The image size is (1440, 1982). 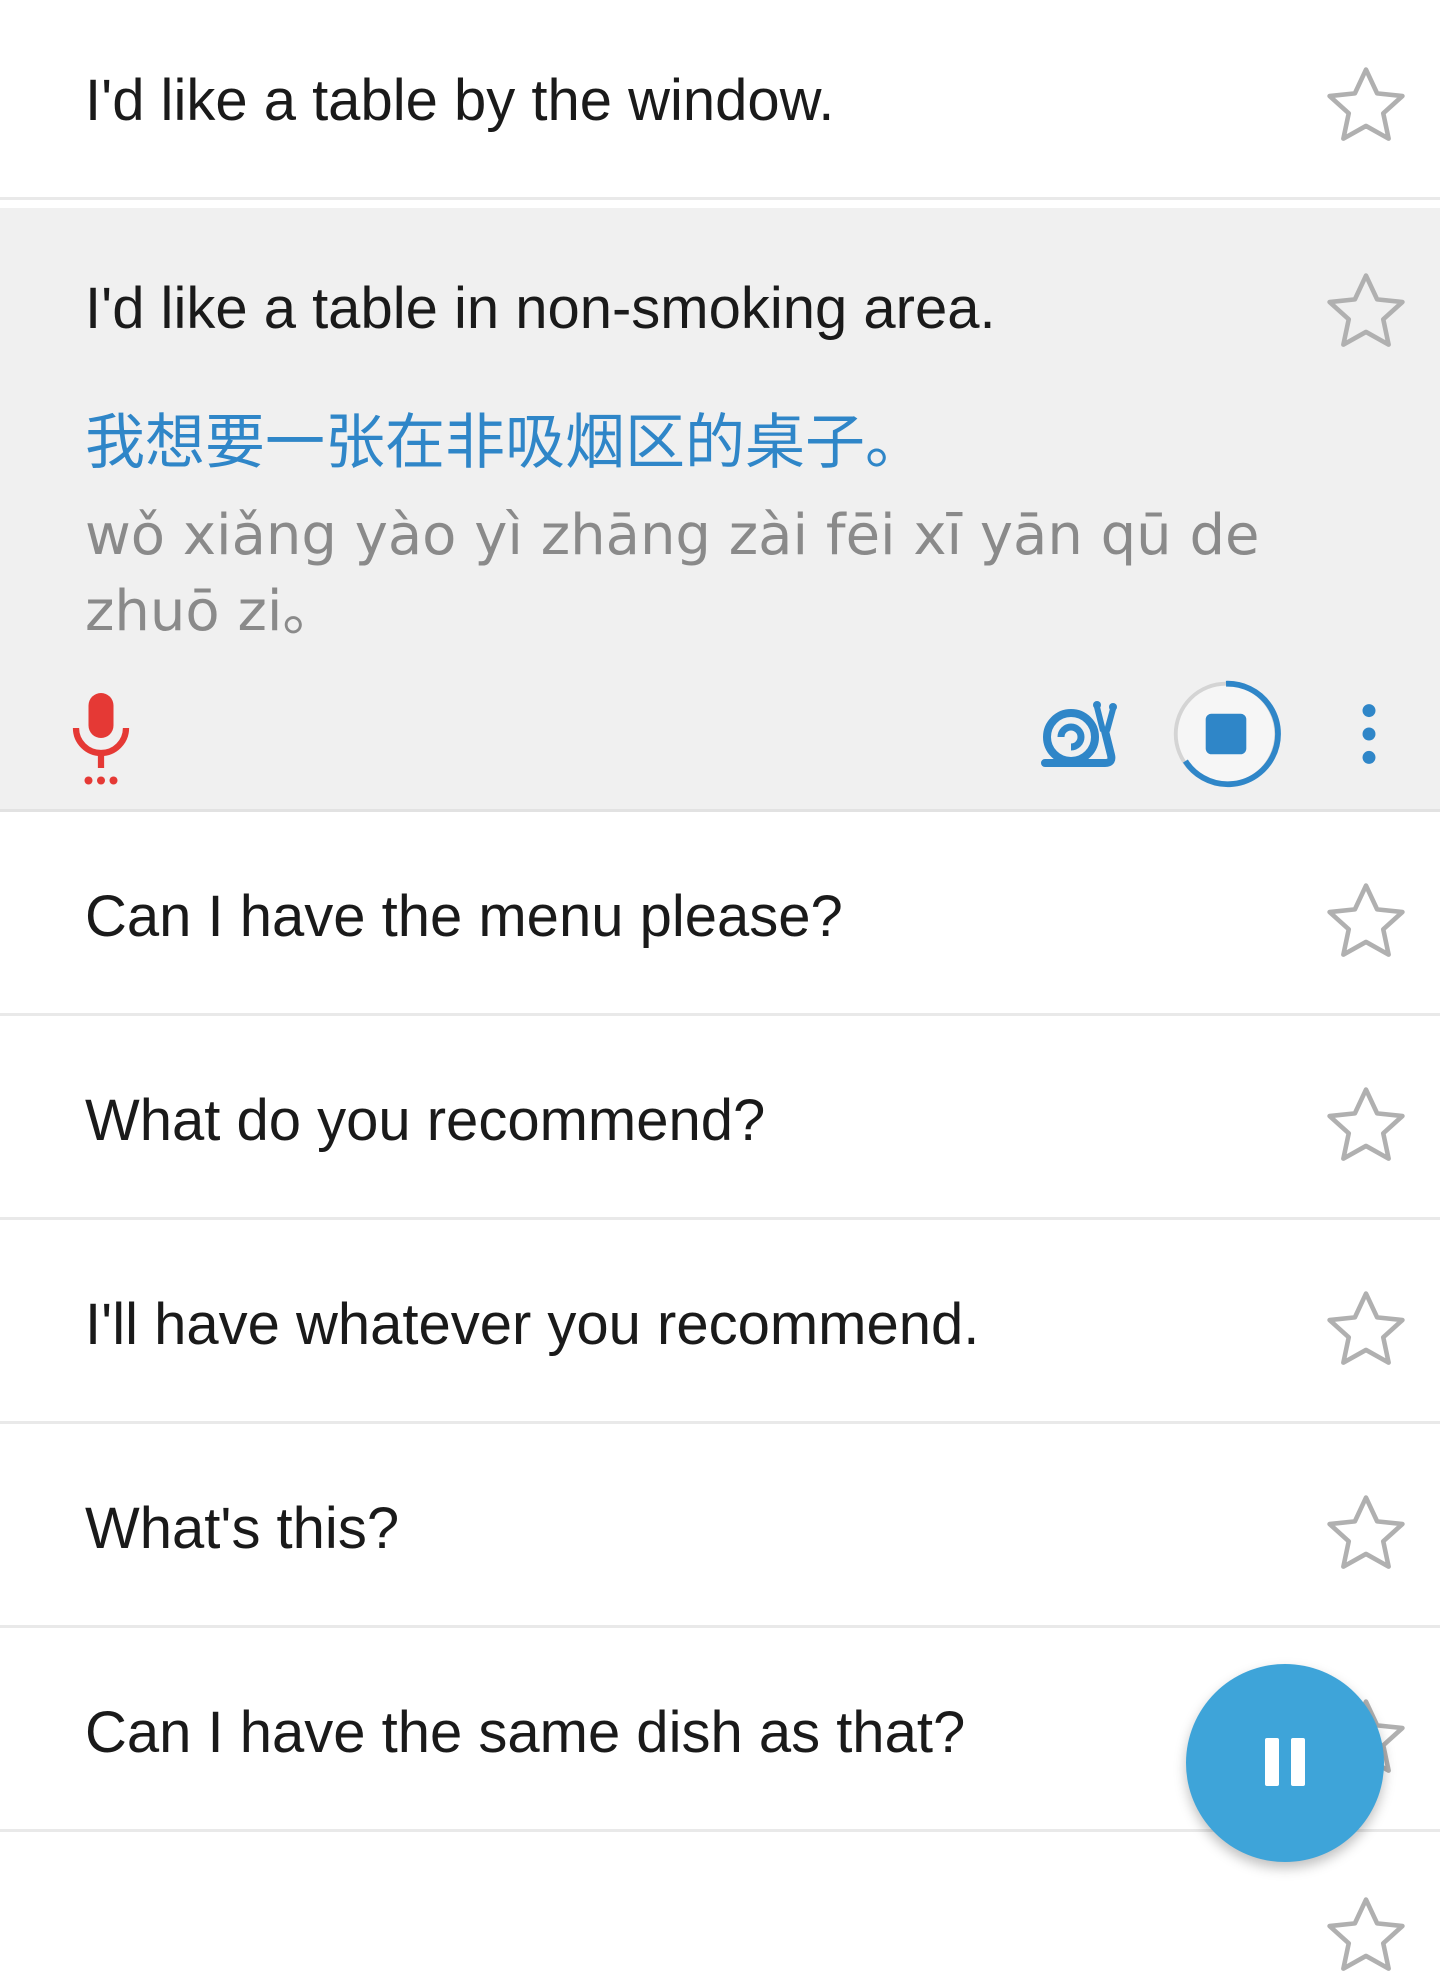 What do you see at coordinates (460, 100) in the screenshot?
I see `phrase-english: I'd like a table by the window.` at bounding box center [460, 100].